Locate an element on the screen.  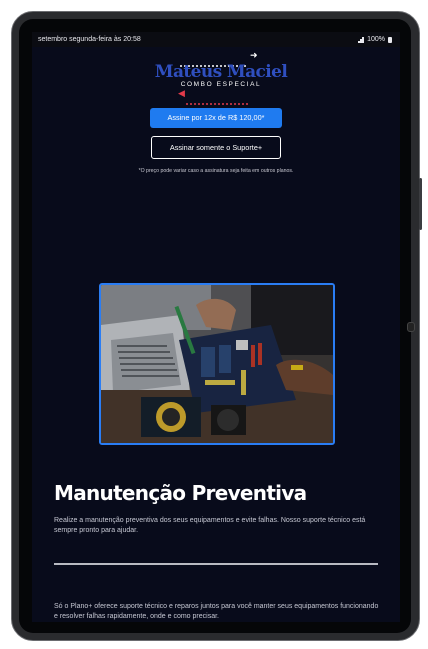
logo-dots-bottom is located at coordinates (222, 98).